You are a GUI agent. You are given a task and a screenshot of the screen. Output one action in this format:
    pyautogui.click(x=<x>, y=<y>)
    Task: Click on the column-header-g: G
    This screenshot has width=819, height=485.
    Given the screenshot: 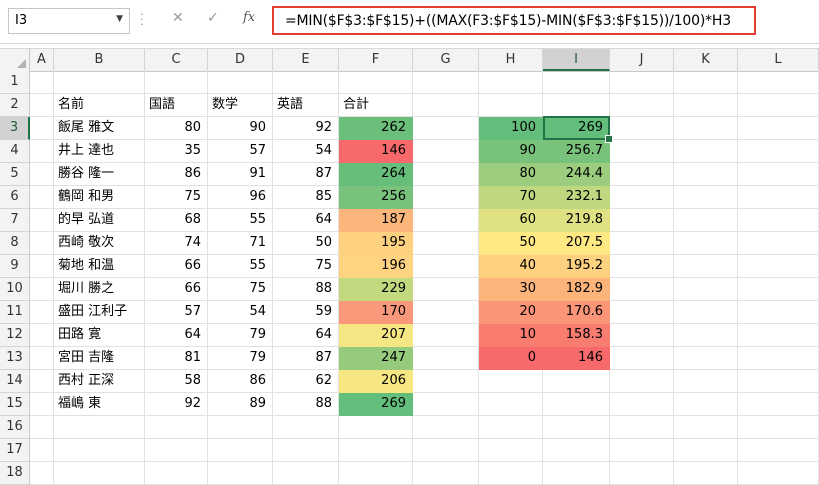 What is the action you would take?
    pyautogui.click(x=446, y=60)
    